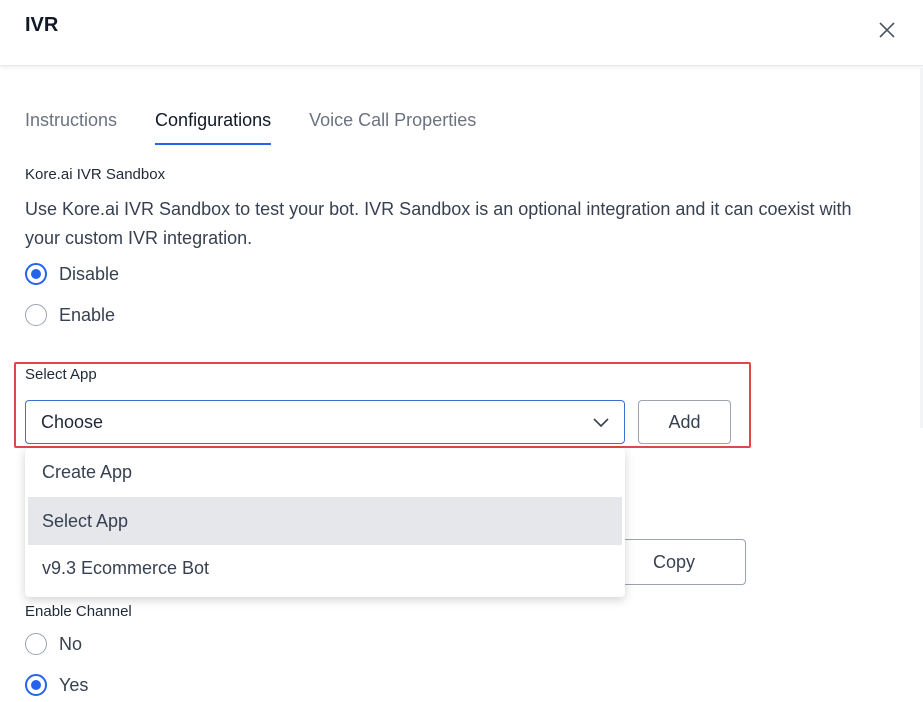  Describe the element at coordinates (325, 422) in the screenshot. I see `app-select-dropdown: Choose` at that location.